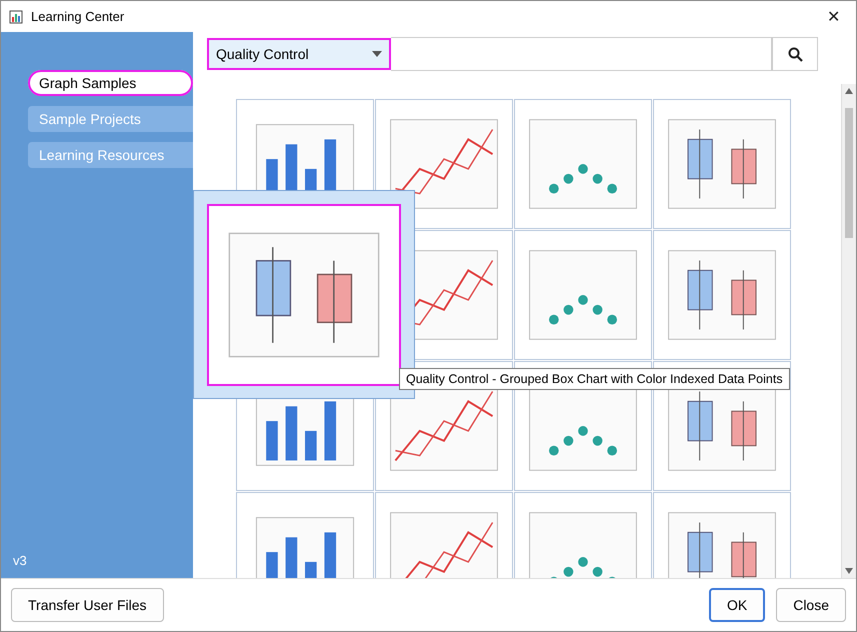 The image size is (857, 632). What do you see at coordinates (737, 605) in the screenshot?
I see `ok-button: OK` at bounding box center [737, 605].